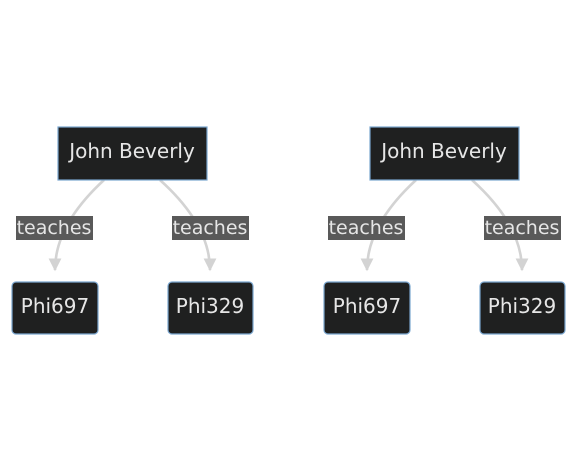 Image resolution: width=577 pixels, height=462 pixels. I want to click on edge-label-2-2: teaches, so click(522, 228).